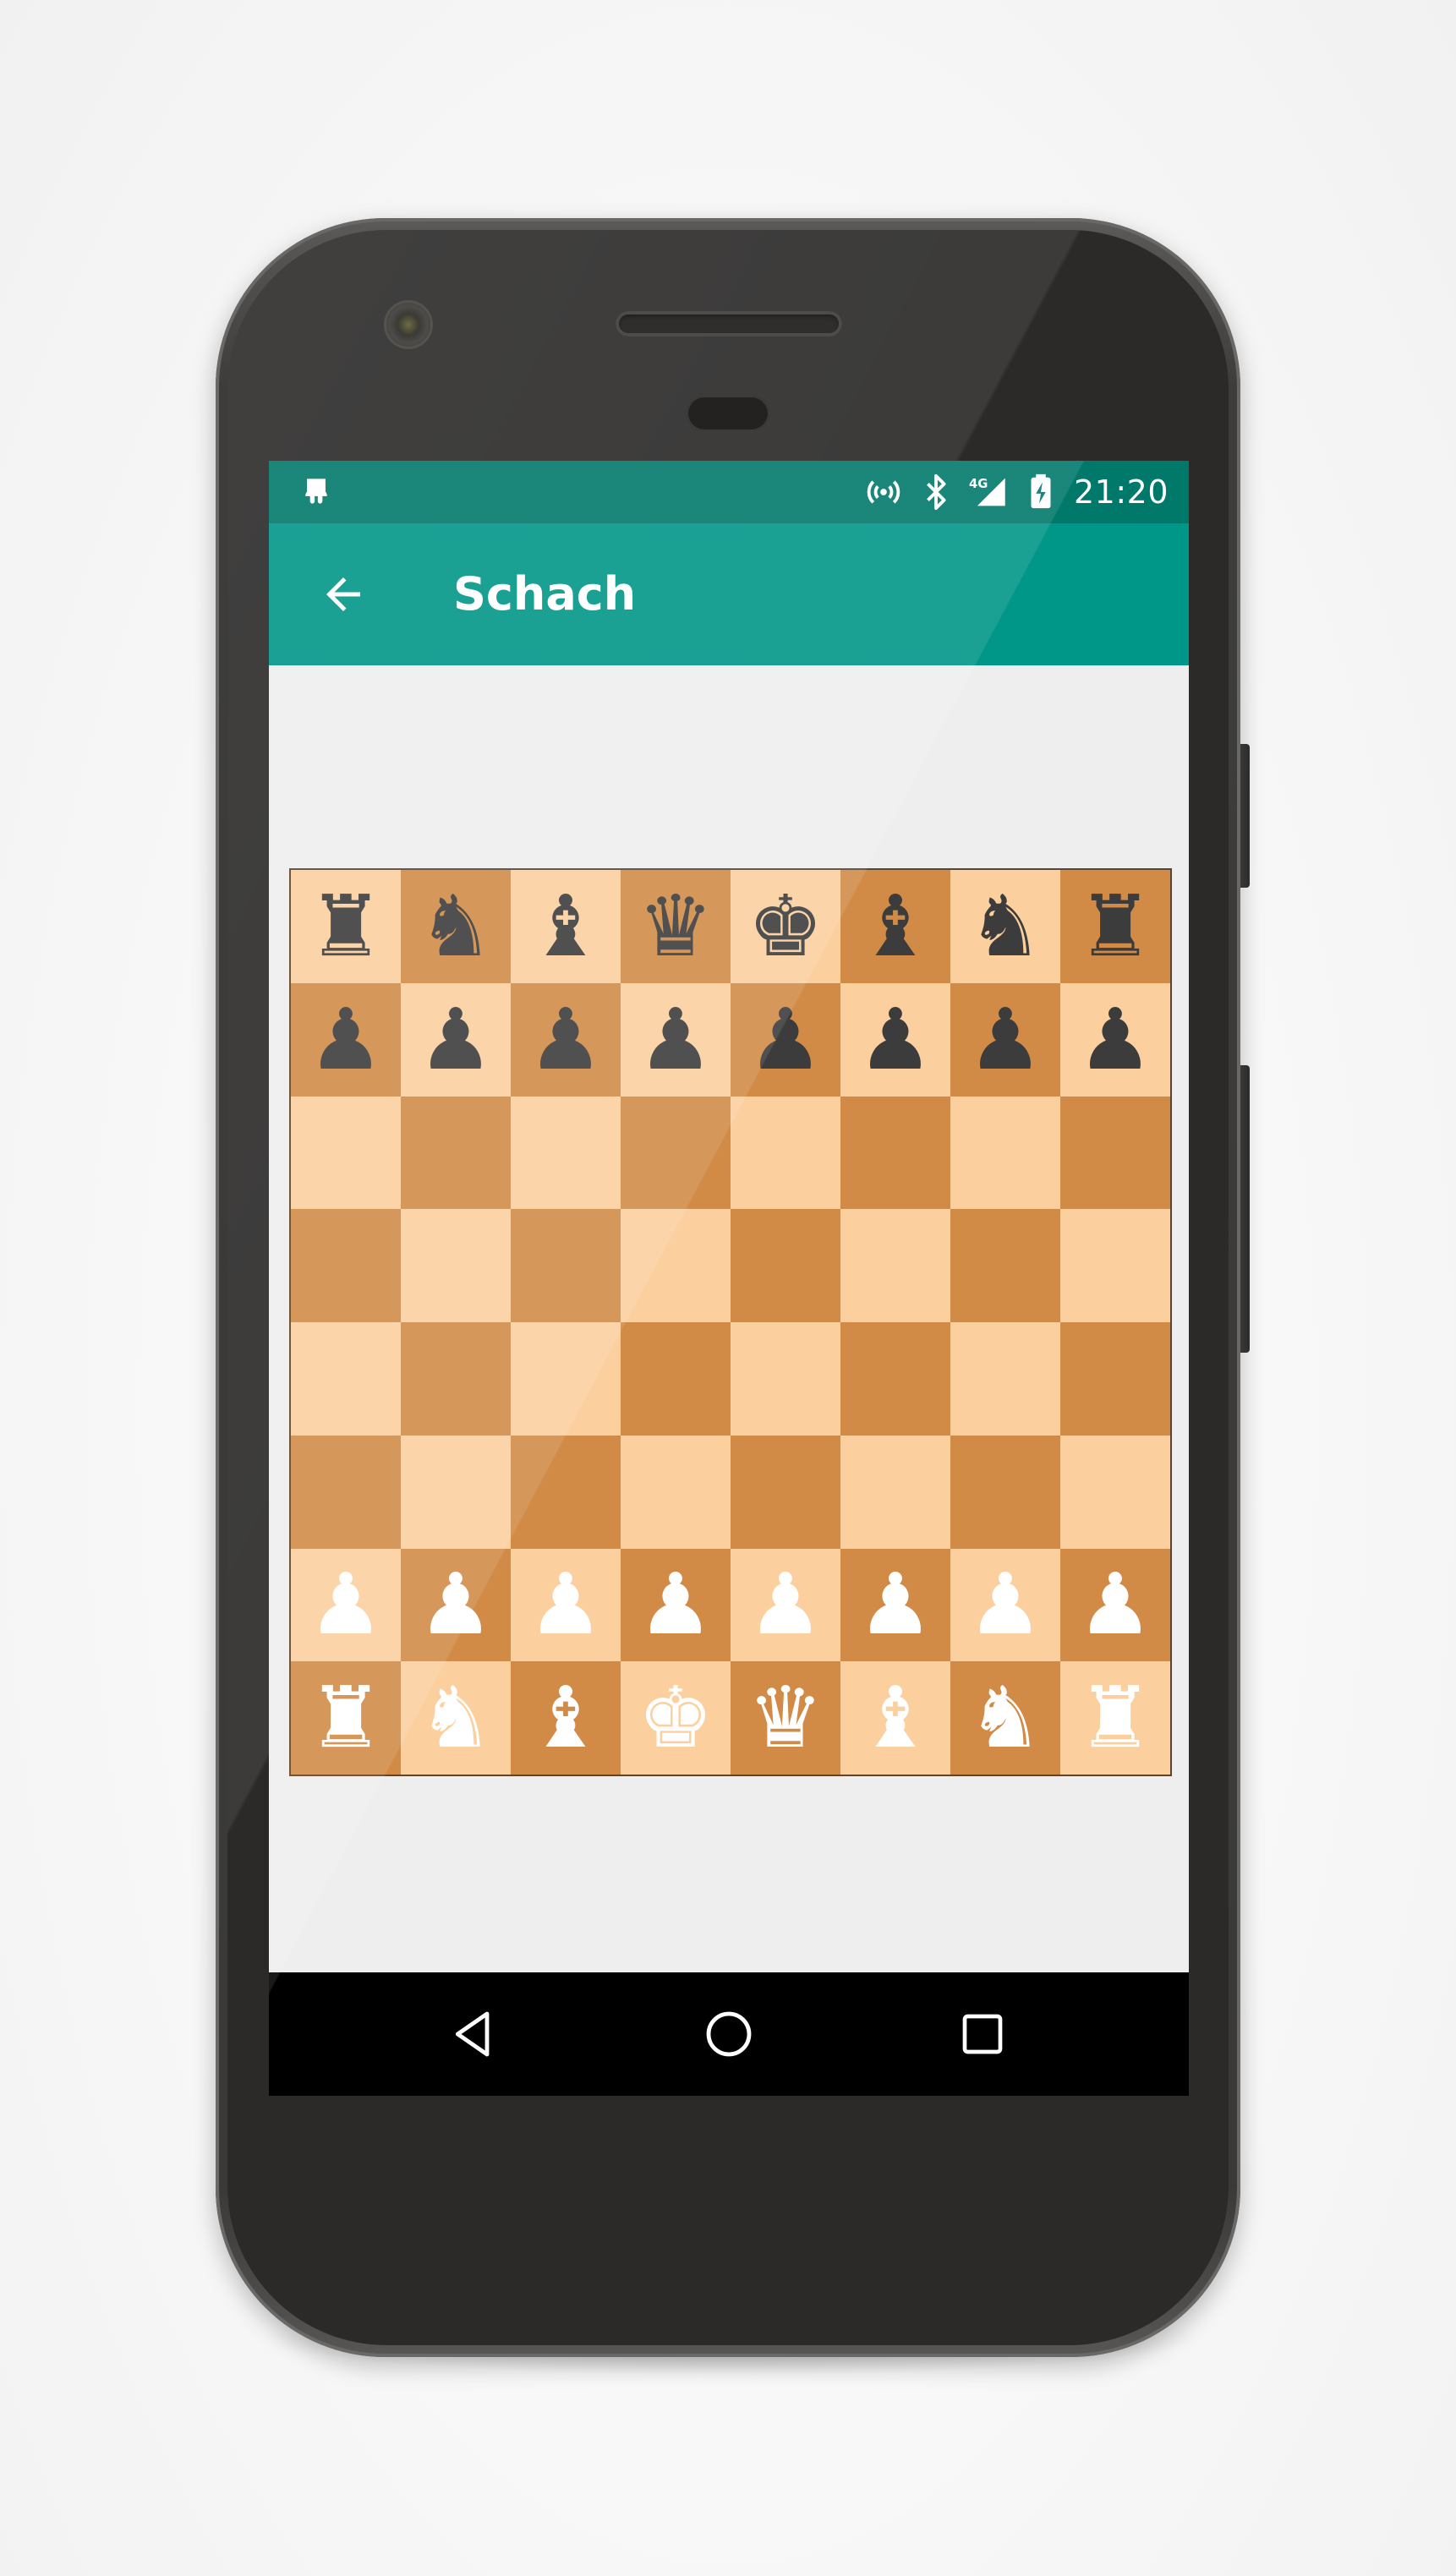 The width and height of the screenshot is (1456, 2576). I want to click on board-square-b5, so click(456, 1265).